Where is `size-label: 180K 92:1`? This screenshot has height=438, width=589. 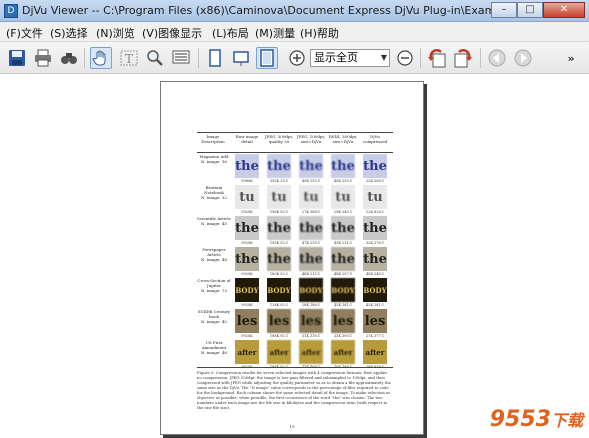
size-label: 180K 92:1 is located at coordinates (279, 274).